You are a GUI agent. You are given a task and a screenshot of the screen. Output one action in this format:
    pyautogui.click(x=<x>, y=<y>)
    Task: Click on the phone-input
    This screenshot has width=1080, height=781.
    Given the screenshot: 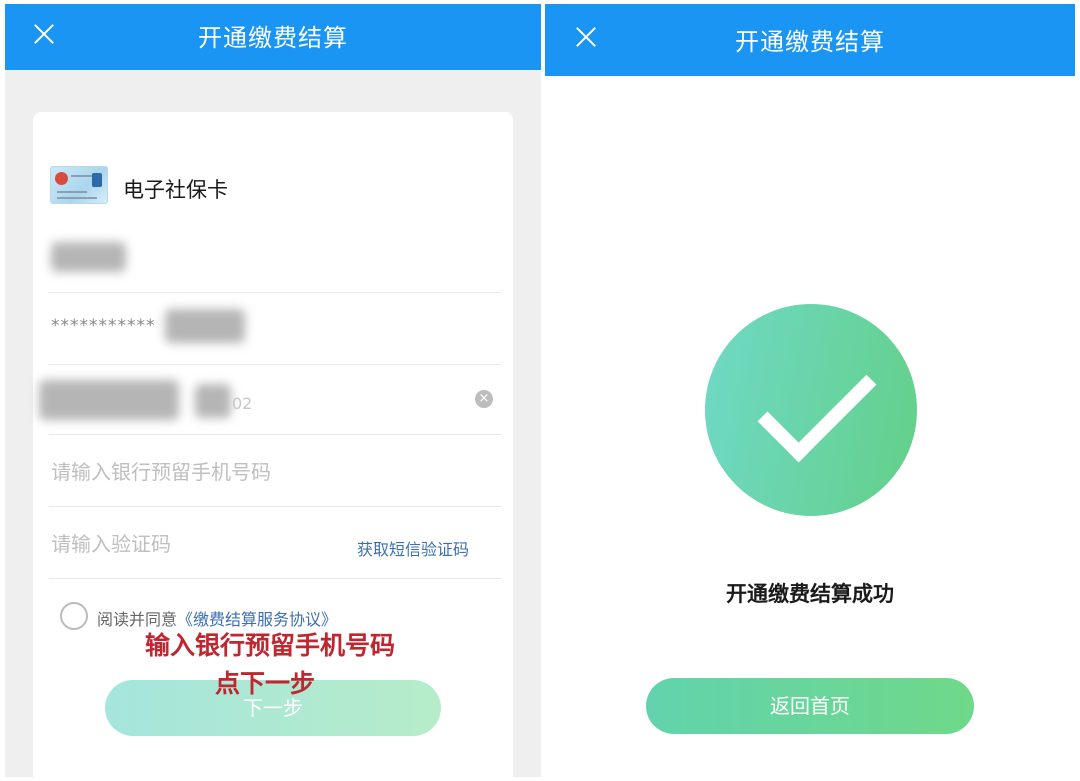 What is the action you would take?
    pyautogui.click(x=261, y=472)
    